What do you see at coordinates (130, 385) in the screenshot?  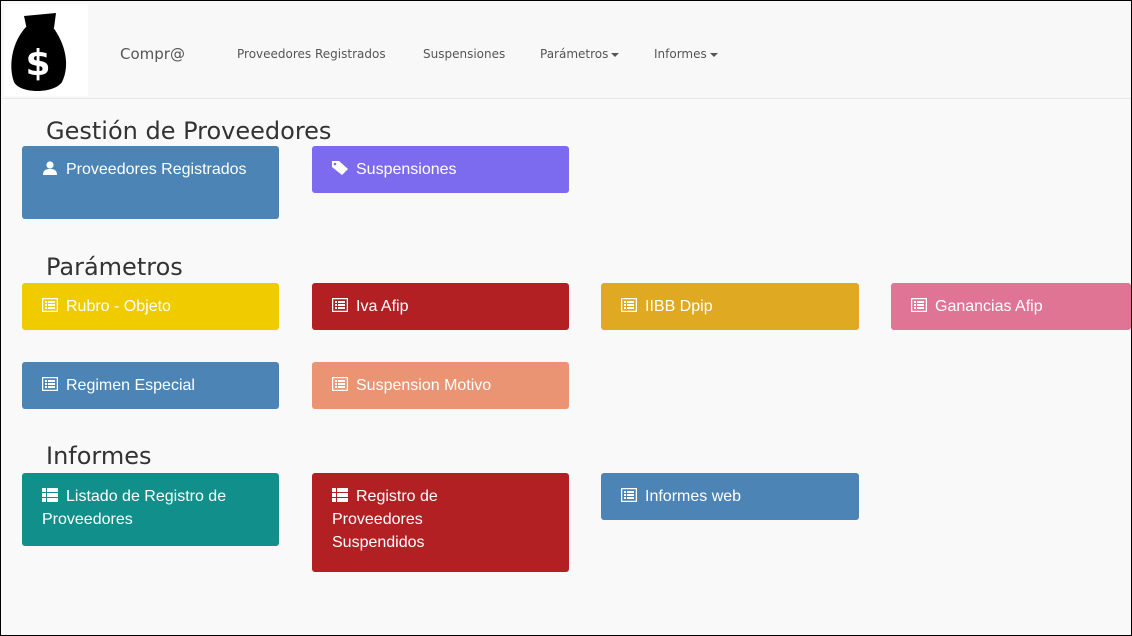 I see `tile-label: Regimen Especial` at bounding box center [130, 385].